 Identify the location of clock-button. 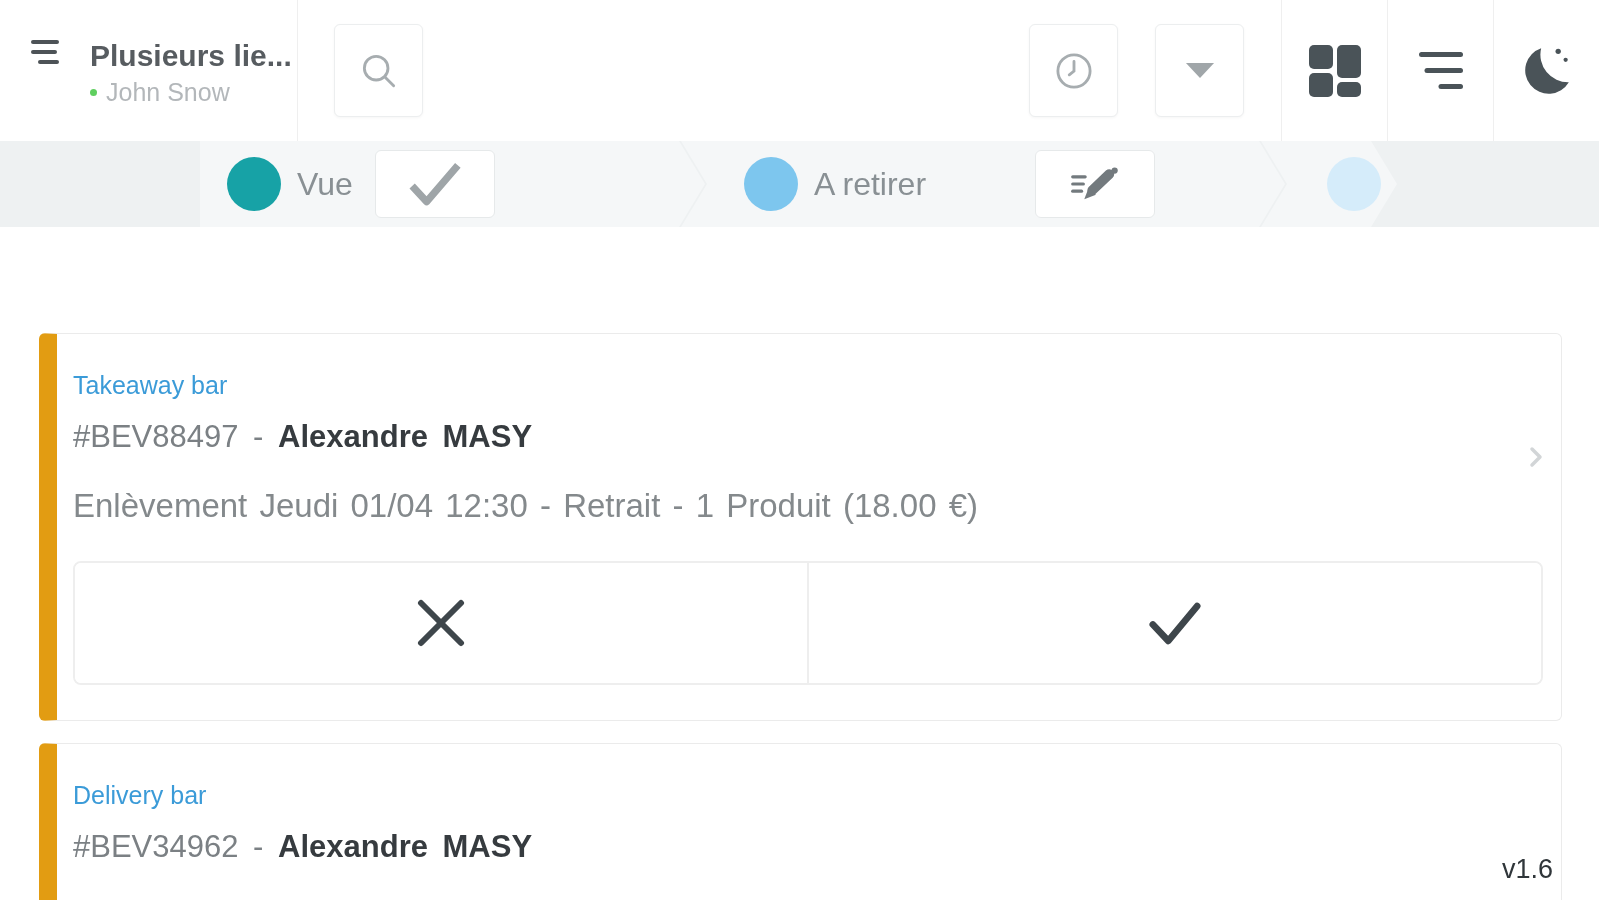
(1073, 70).